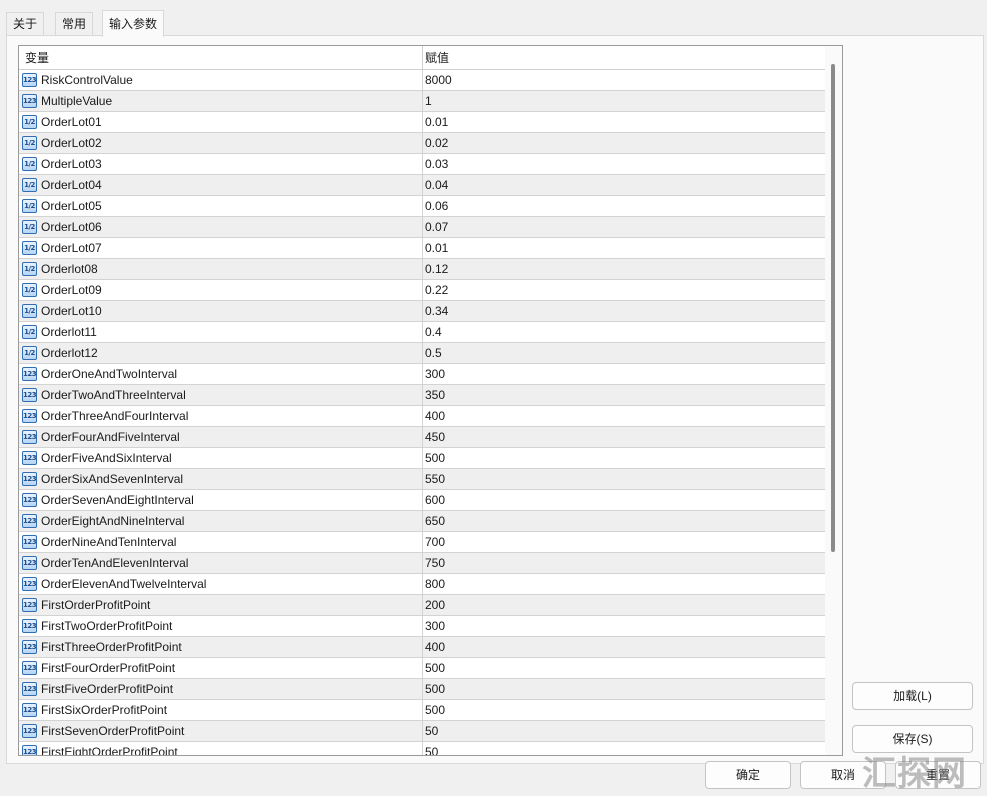  I want to click on parameter-value: 0.07, so click(436, 227).